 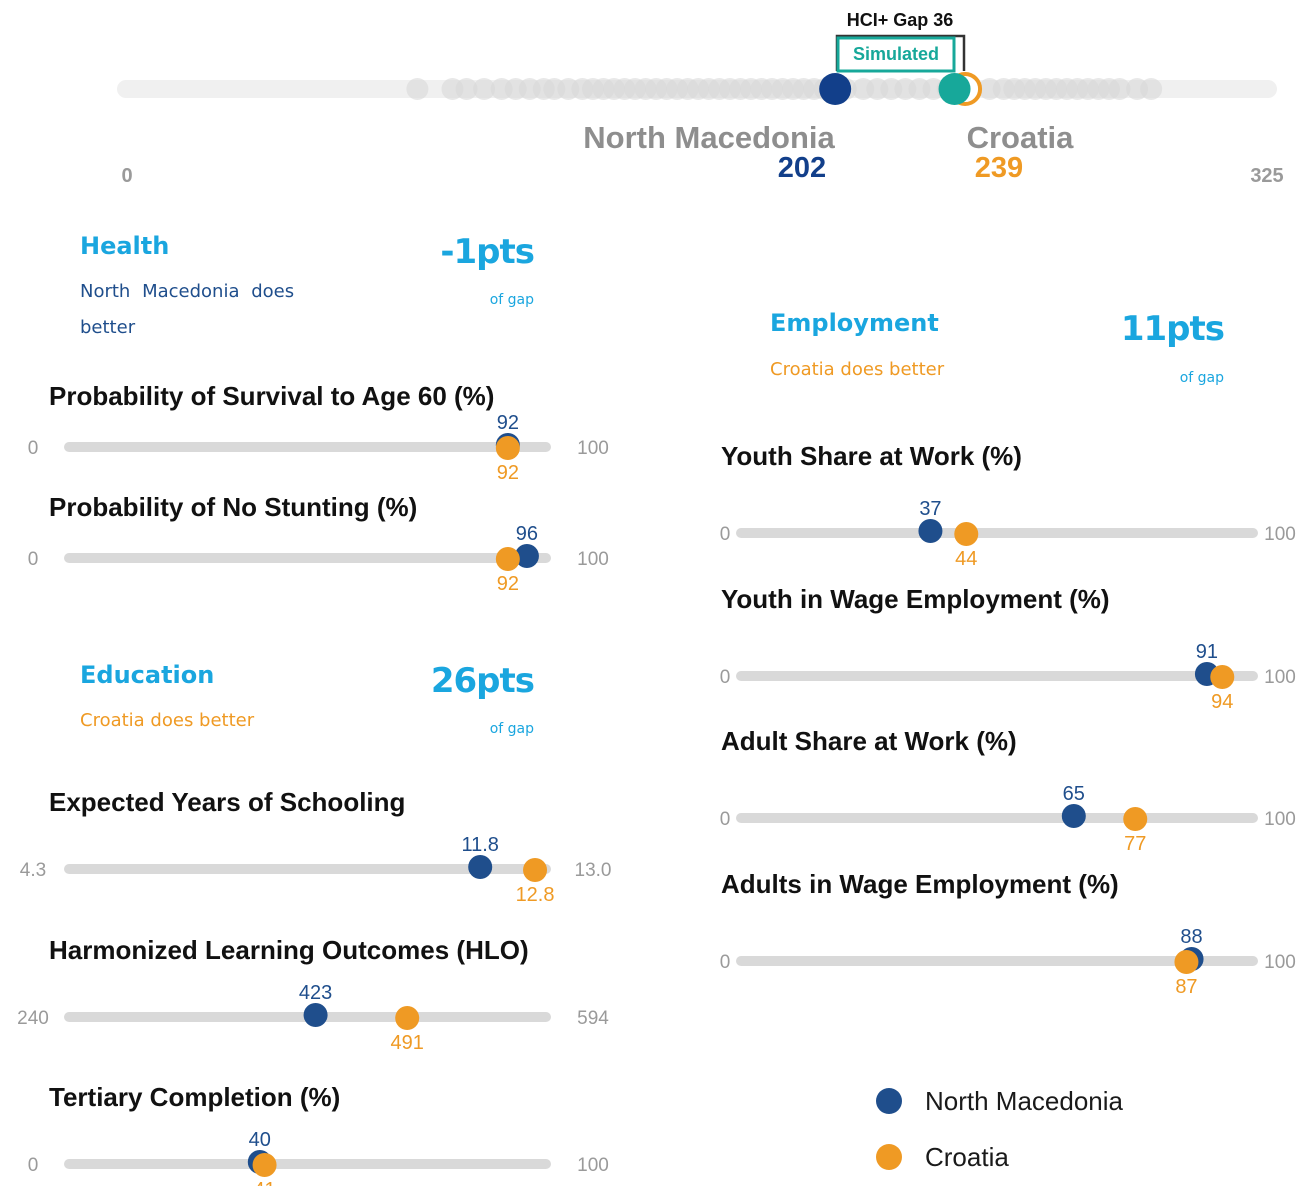 What do you see at coordinates (930, 509) in the screenshot?
I see `country-a-value-label: 37` at bounding box center [930, 509].